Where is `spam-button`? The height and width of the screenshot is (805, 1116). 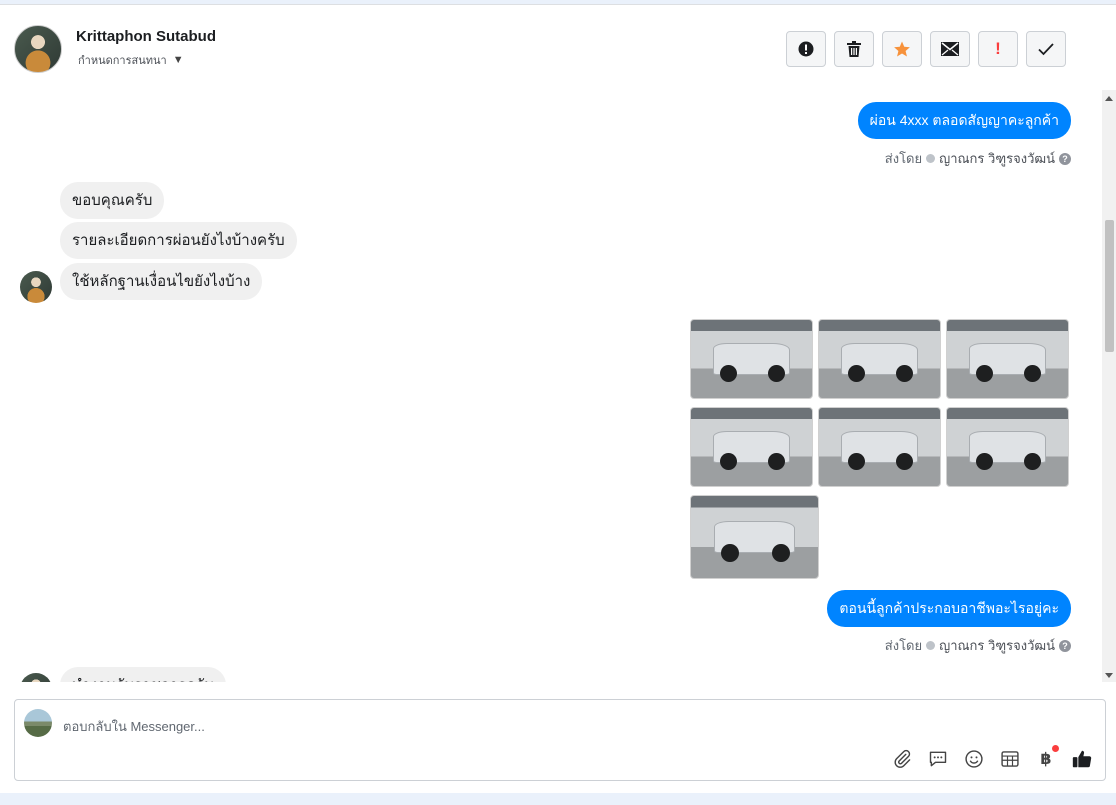
spam-button is located at coordinates (806, 49).